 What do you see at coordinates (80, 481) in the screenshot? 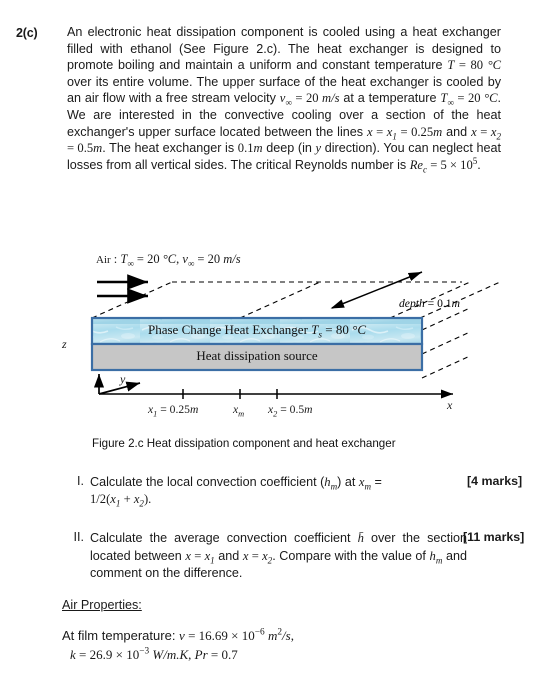
I see `part-I-number: I.` at bounding box center [80, 481].